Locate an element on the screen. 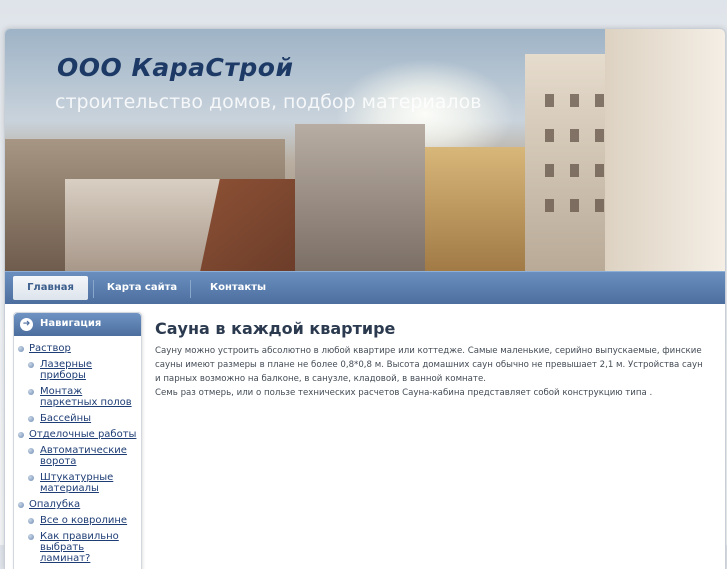 The height and width of the screenshot is (569, 727). site-title: ООО КараСтрой is located at coordinates (175, 67).